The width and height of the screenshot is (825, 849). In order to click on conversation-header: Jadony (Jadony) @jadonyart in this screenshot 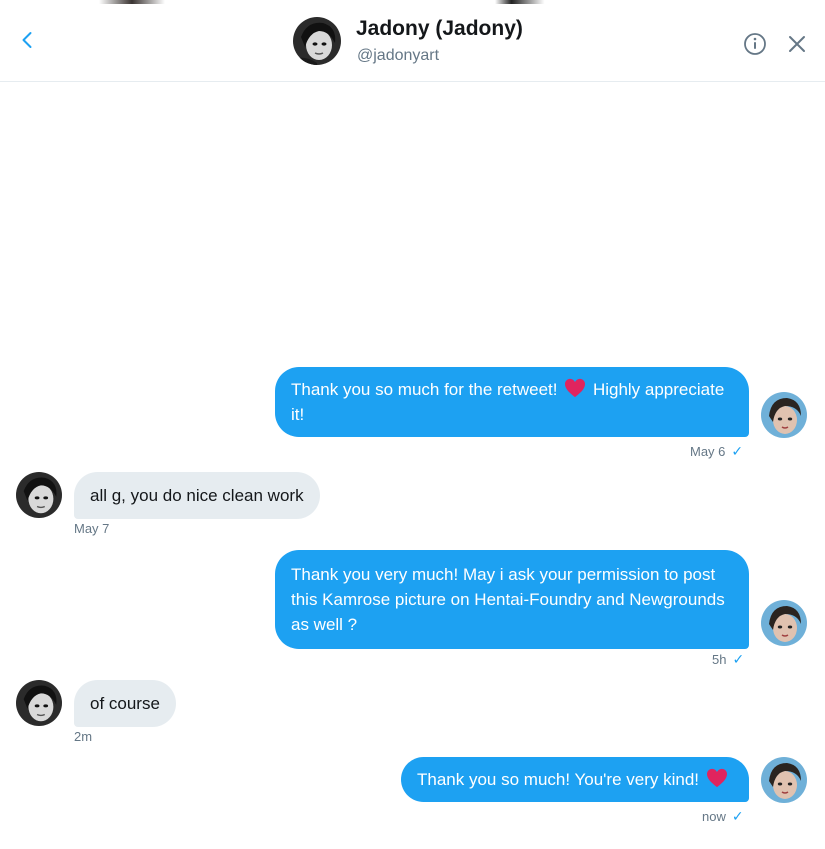, I will do `click(412, 41)`.